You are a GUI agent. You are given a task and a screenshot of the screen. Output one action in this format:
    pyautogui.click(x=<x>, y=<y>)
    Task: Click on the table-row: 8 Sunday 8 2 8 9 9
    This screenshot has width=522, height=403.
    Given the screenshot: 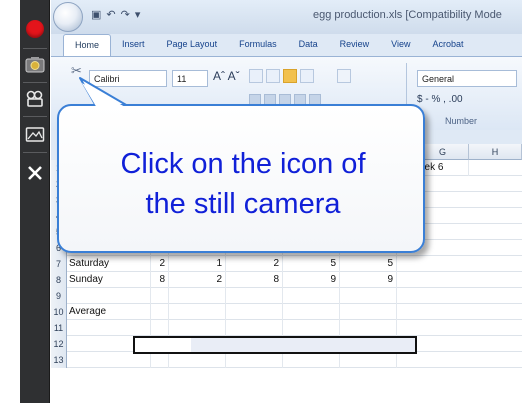 What is the action you would take?
    pyautogui.click(x=286, y=280)
    